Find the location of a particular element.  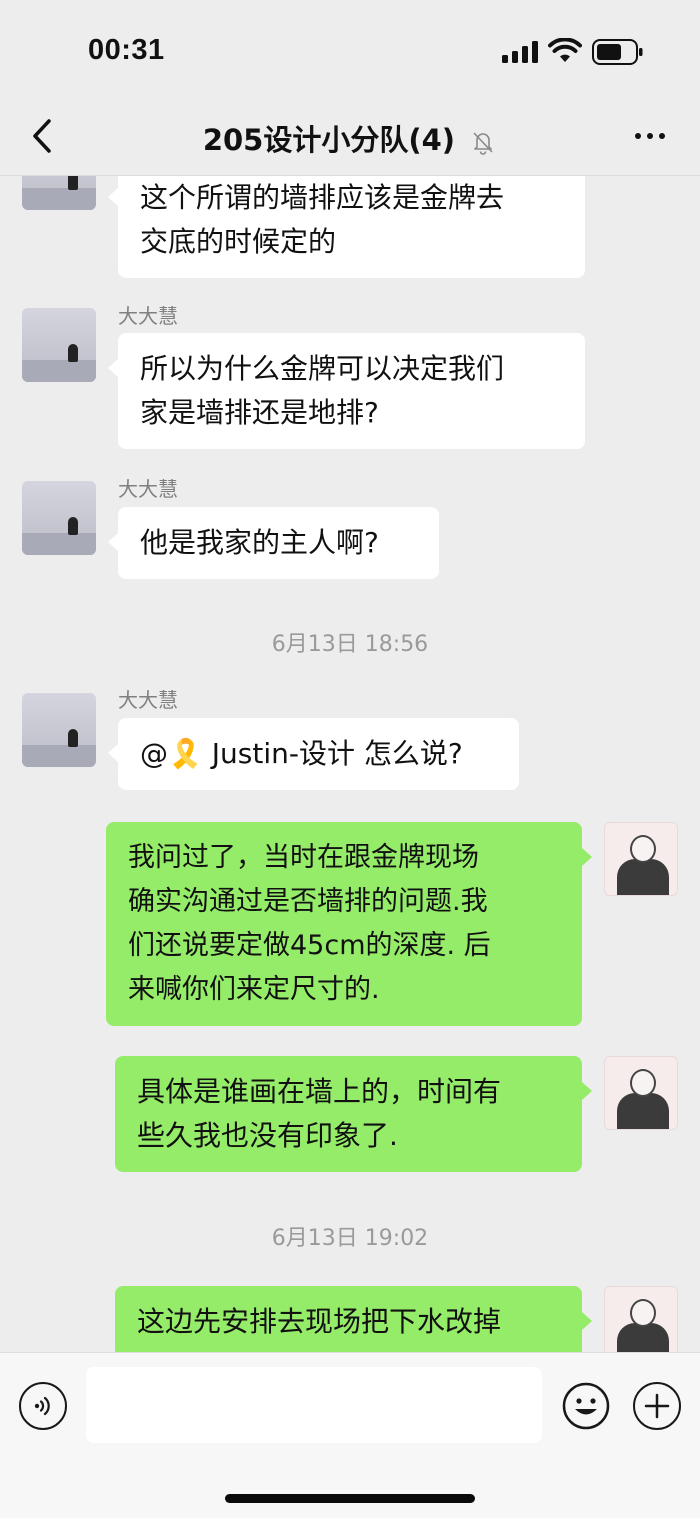

message-line: 这边先安排去现场把下水改掉 is located at coordinates (319, 1321).